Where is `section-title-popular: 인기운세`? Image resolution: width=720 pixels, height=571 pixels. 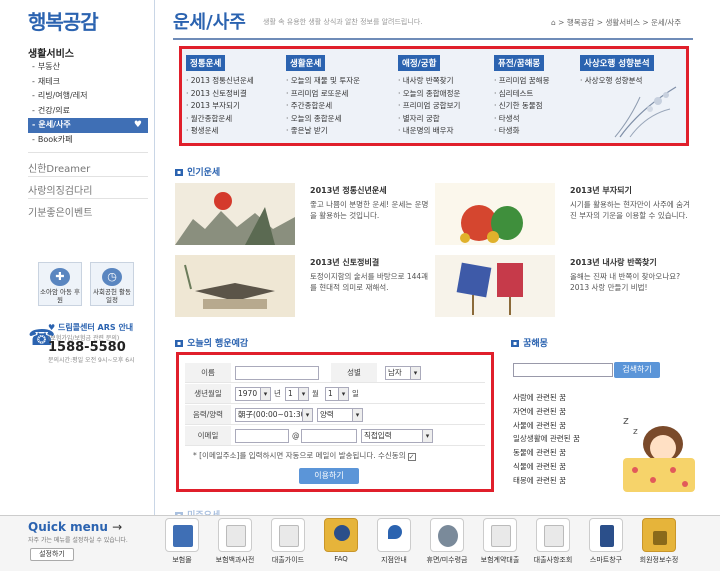 section-title-popular: 인기운세 is located at coordinates (197, 171).